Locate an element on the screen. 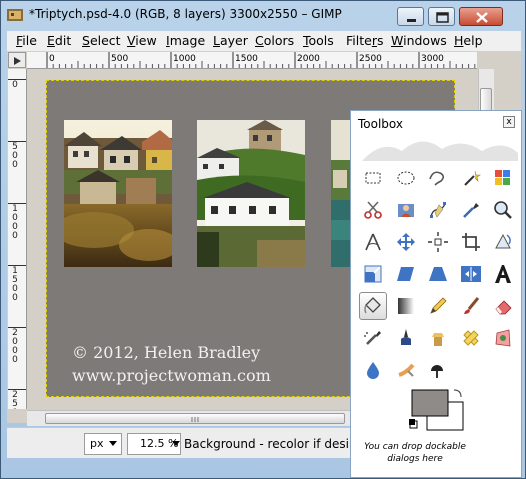 The image size is (526, 479). toolbox-title: Toolbox is located at coordinates (380, 124).